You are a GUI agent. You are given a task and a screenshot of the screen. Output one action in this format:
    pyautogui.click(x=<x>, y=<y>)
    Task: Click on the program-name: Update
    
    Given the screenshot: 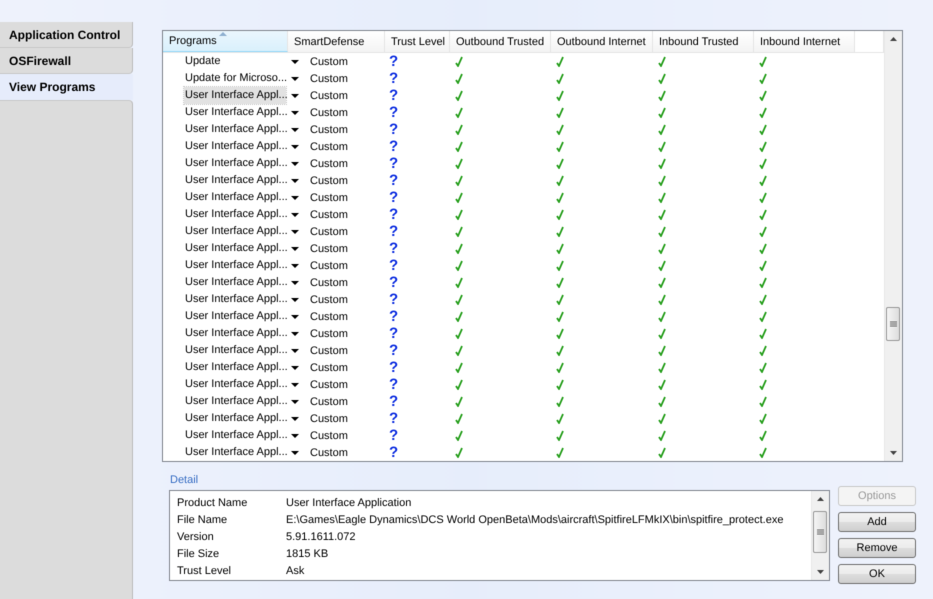 What is the action you would take?
    pyautogui.click(x=235, y=61)
    